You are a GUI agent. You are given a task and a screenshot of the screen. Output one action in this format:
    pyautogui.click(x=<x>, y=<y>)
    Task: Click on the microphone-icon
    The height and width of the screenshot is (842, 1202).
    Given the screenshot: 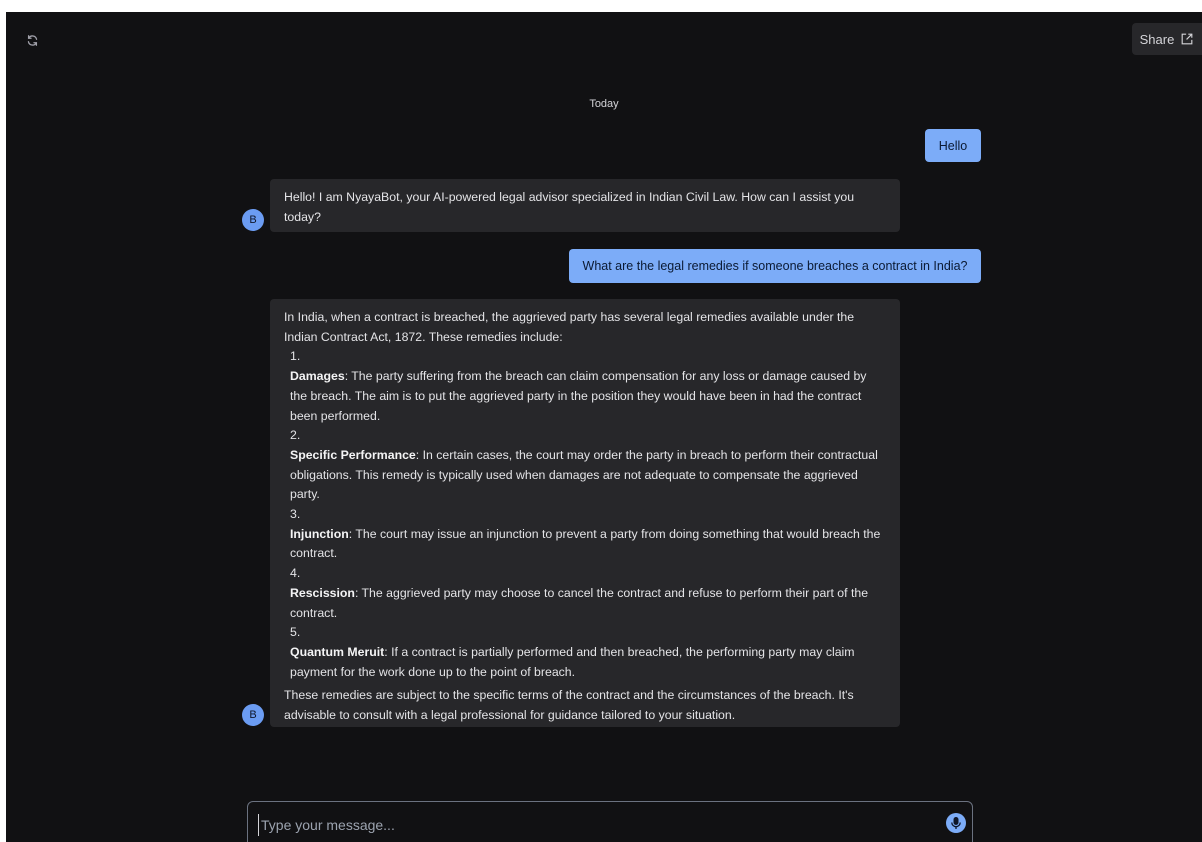 What is the action you would take?
    pyautogui.click(x=956, y=823)
    